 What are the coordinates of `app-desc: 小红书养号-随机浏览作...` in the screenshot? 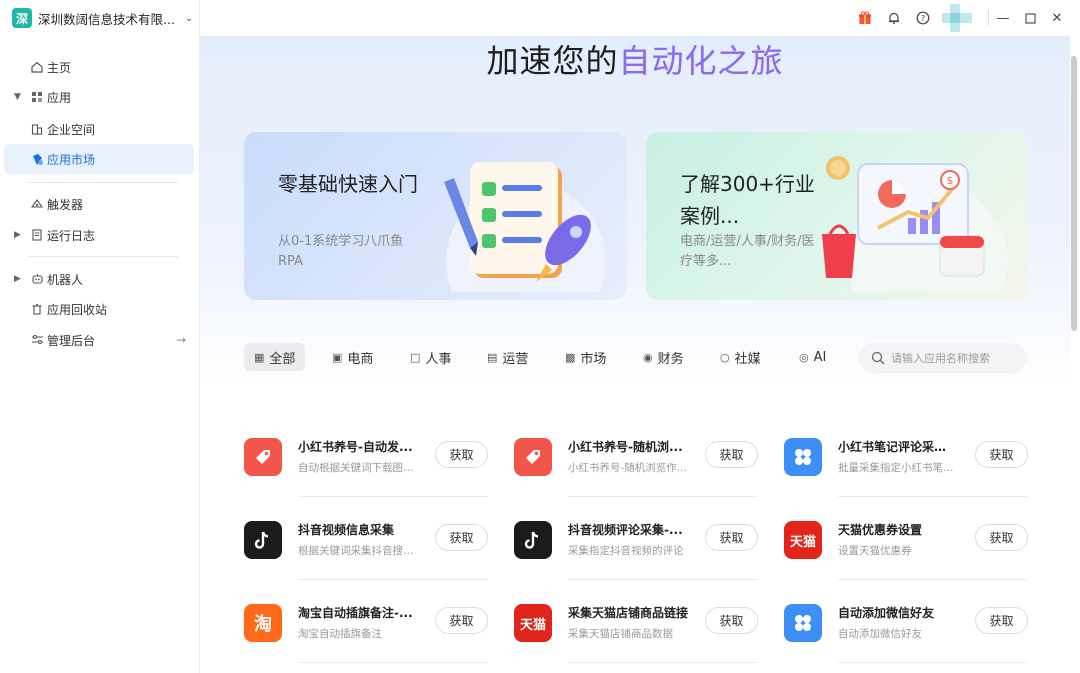 It's located at (627, 468).